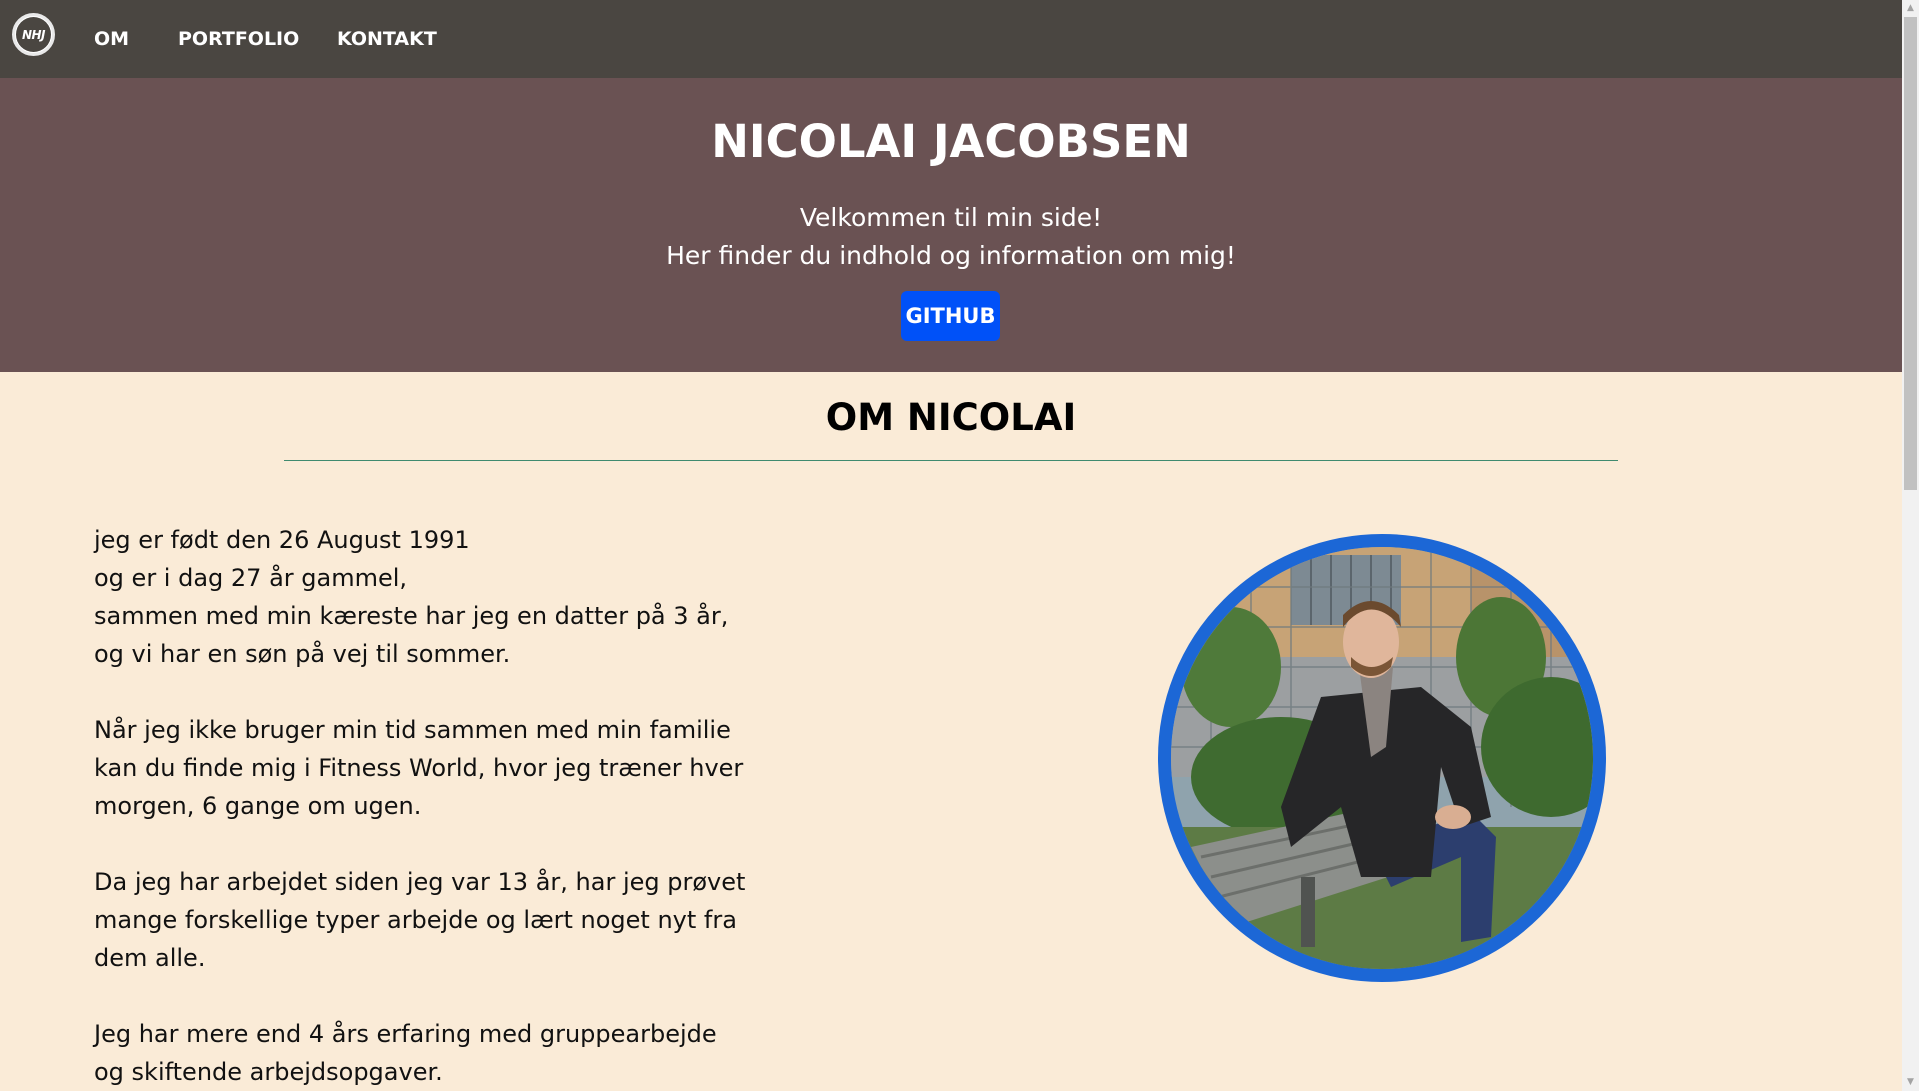 The height and width of the screenshot is (1091, 1919). What do you see at coordinates (238, 39) in the screenshot?
I see `nav-link-portfolio: PORTFOLIO` at bounding box center [238, 39].